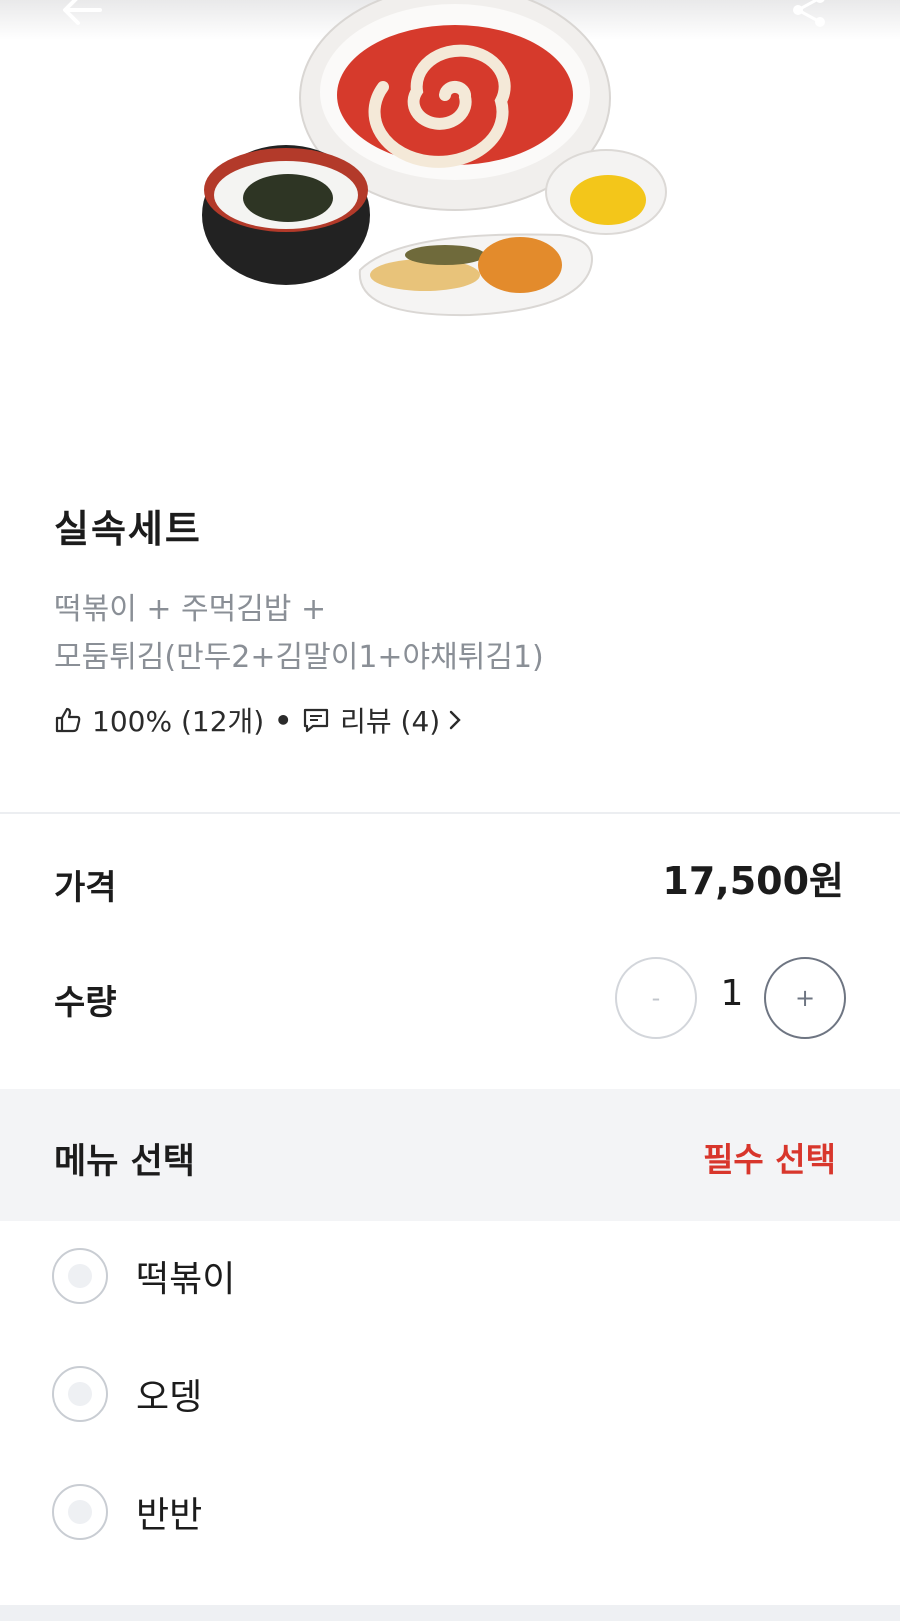 Image resolution: width=900 pixels, height=1621 pixels. What do you see at coordinates (450, 1000) in the screenshot?
I see `quantity-row: 수량 - 1 +` at bounding box center [450, 1000].